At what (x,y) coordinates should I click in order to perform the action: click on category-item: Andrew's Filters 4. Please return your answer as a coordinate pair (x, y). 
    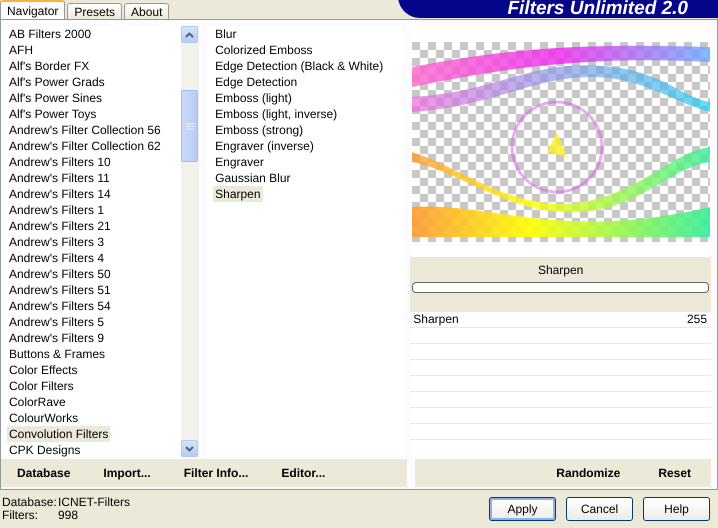
    Looking at the image, I should click on (56, 258).